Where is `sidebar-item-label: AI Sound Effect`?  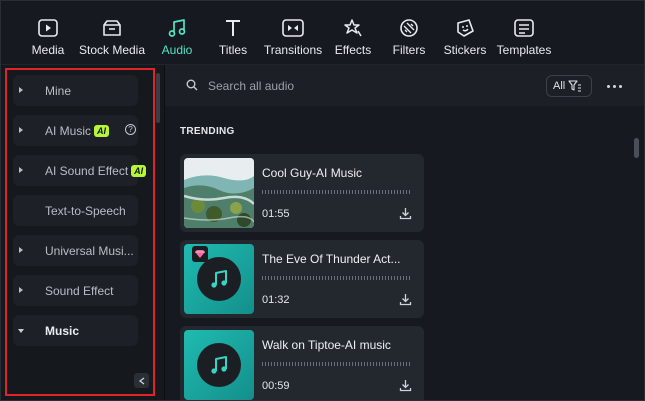
sidebar-item-label: AI Sound Effect is located at coordinates (87, 171).